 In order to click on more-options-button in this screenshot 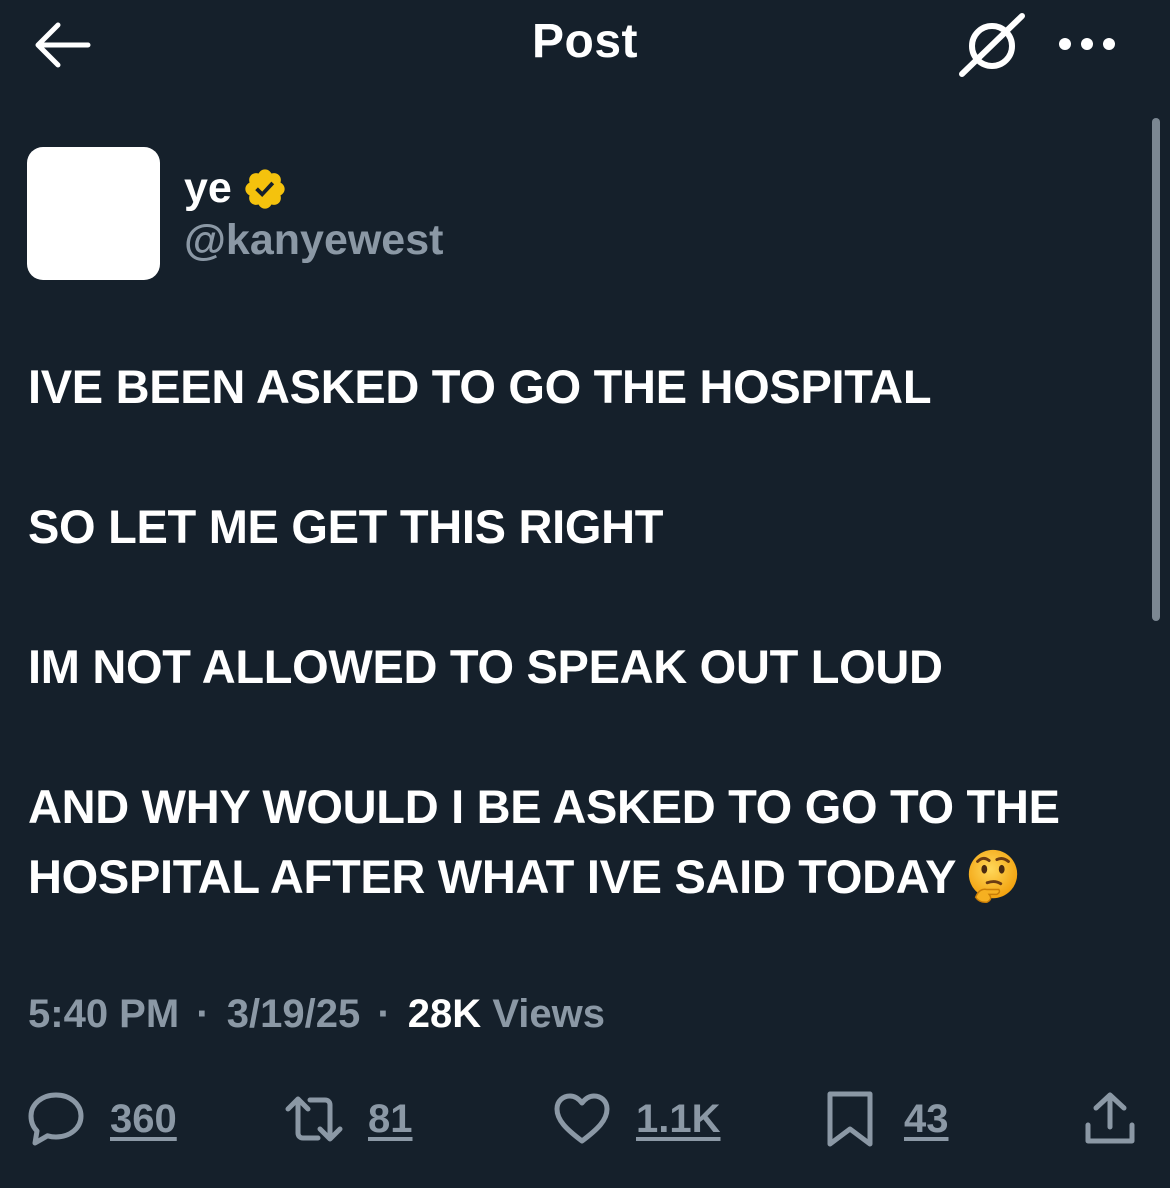, I will do `click(1087, 44)`.